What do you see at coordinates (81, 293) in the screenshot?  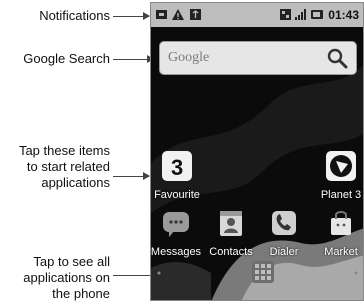 I see `callout-tap-all-line3: the phone` at bounding box center [81, 293].